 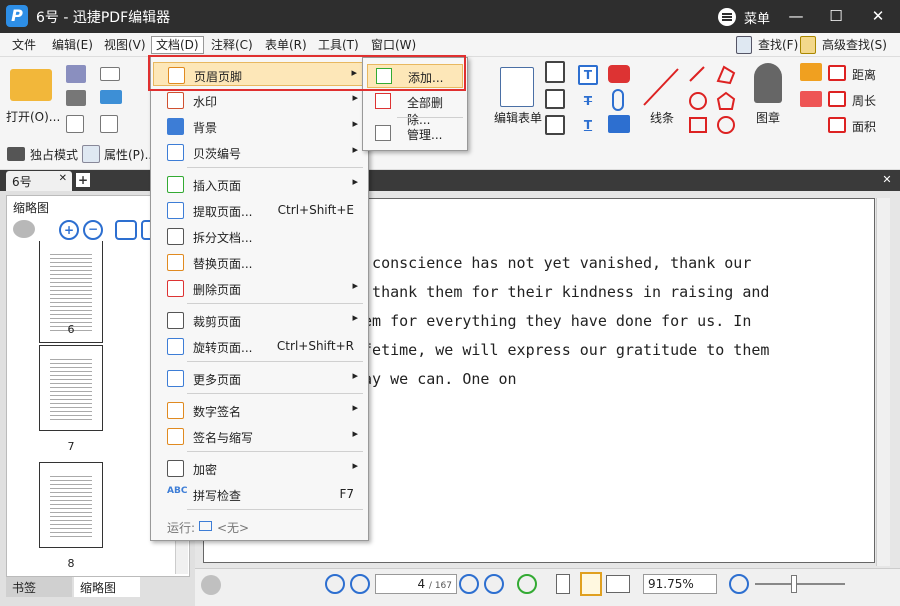 I want to click on eraser-icon, so click(x=811, y=99).